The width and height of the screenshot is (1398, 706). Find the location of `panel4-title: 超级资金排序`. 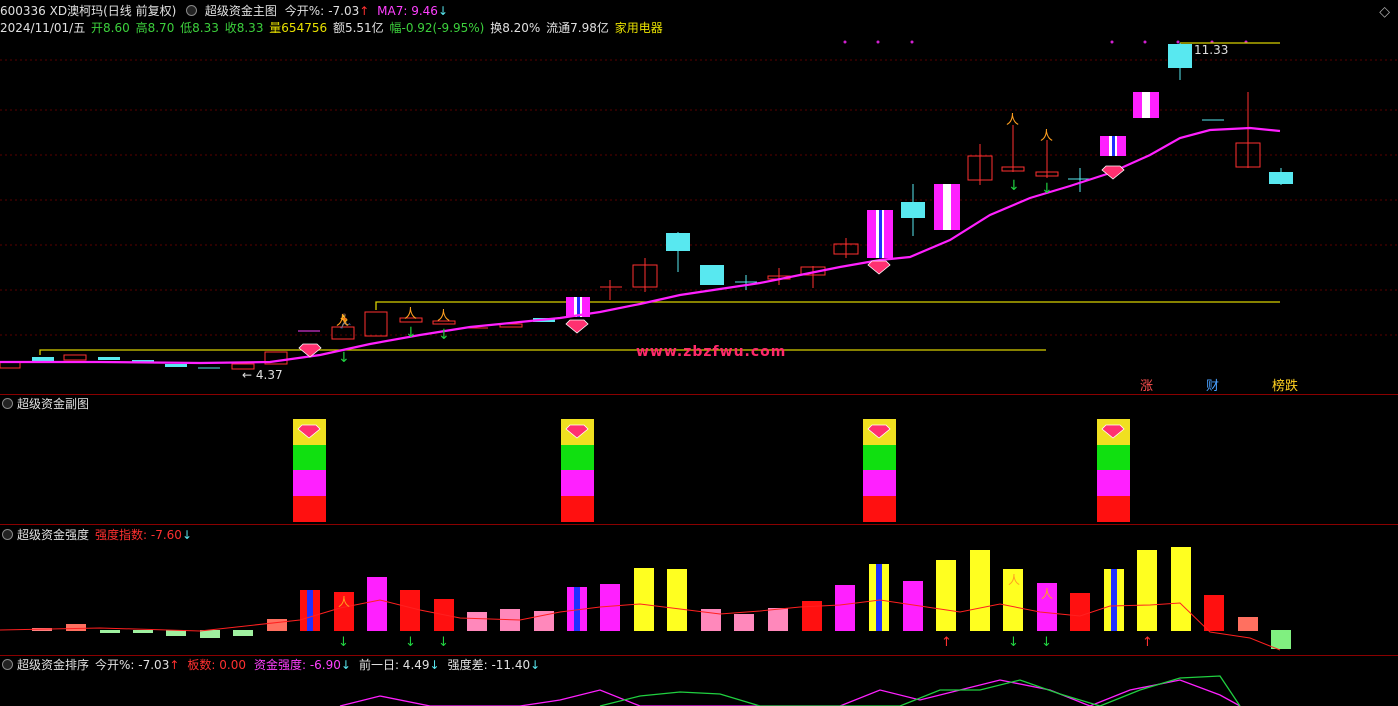

panel4-title: 超级资金排序 is located at coordinates (53, 665).